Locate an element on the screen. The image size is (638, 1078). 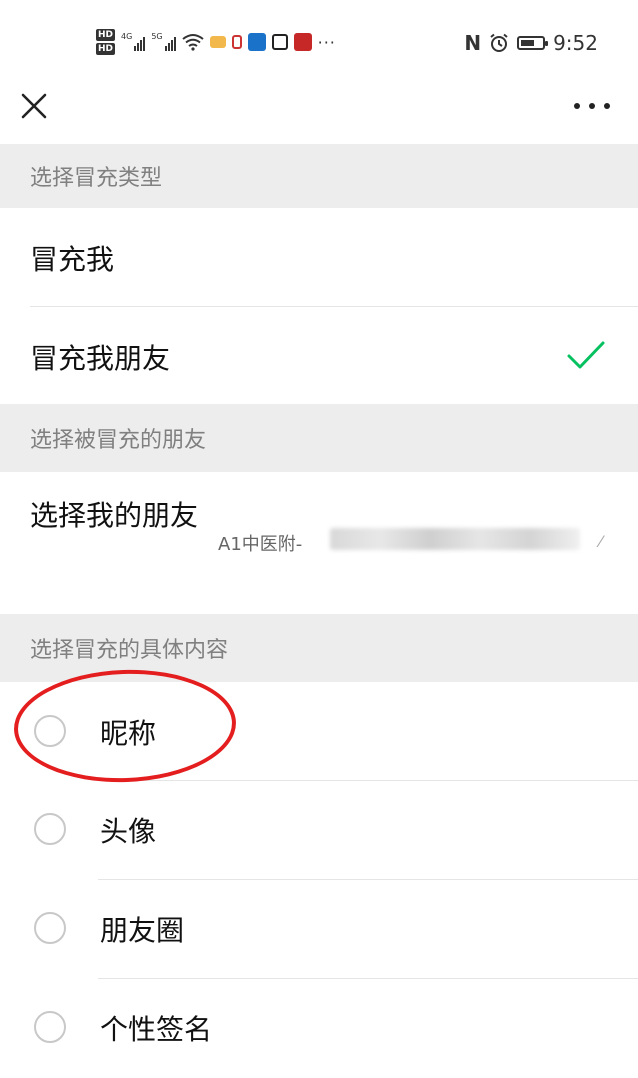
redacted-friend-name is located at coordinates (455, 539).